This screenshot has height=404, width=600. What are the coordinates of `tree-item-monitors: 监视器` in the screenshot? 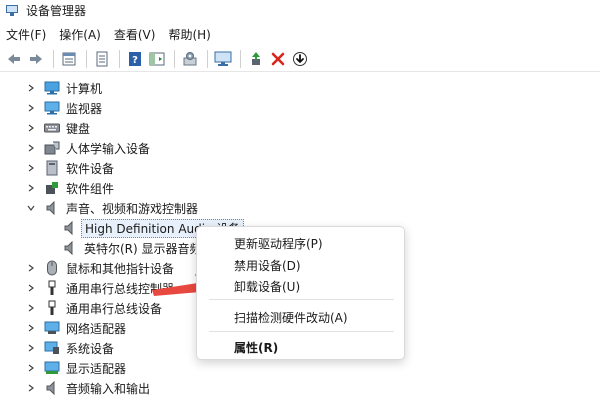 It's located at (64, 108).